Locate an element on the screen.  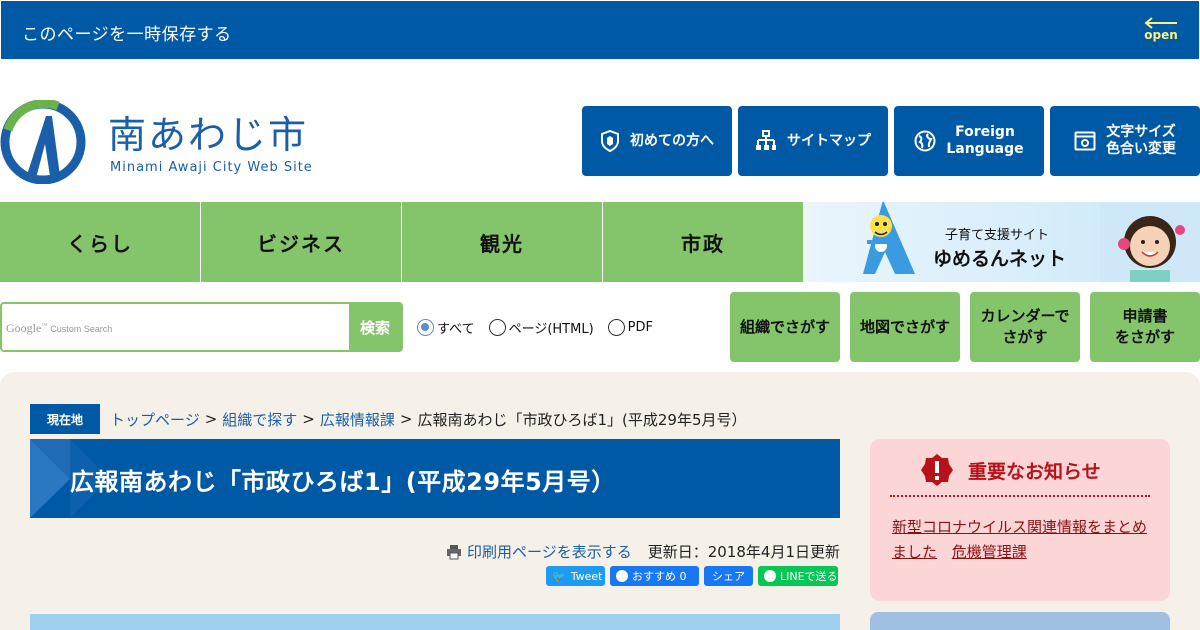
yumerun-net-banner: 子育て支援サイト ゆめるんネット is located at coordinates (1001, 242).